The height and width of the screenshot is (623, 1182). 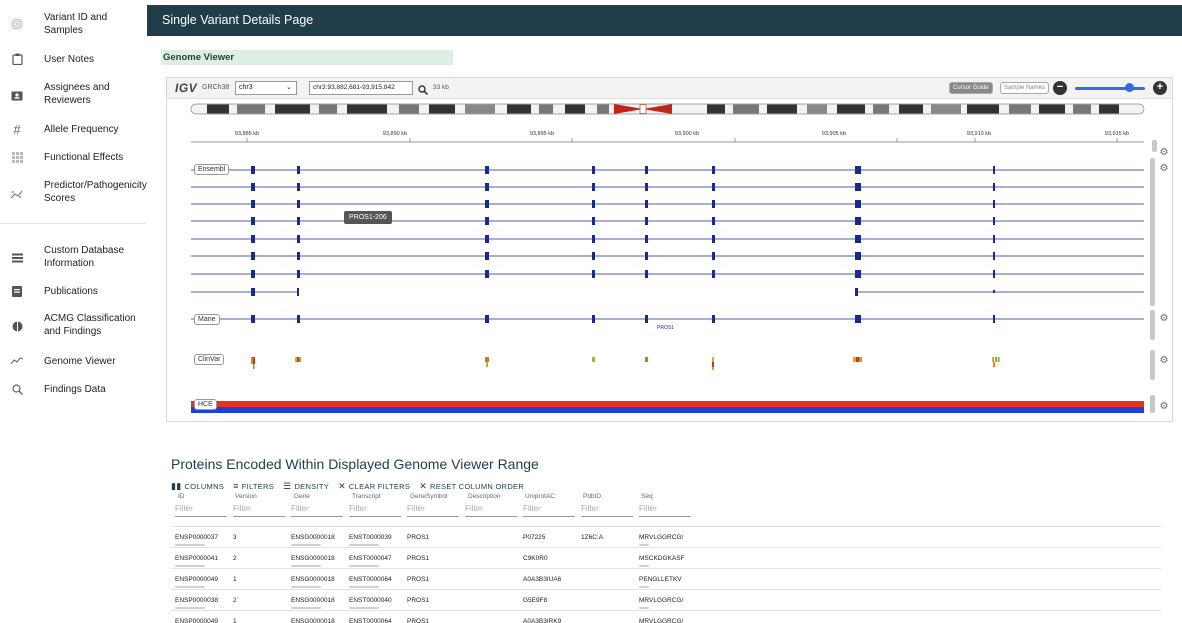 I want to click on table-cell: PROS1, so click(x=418, y=600).